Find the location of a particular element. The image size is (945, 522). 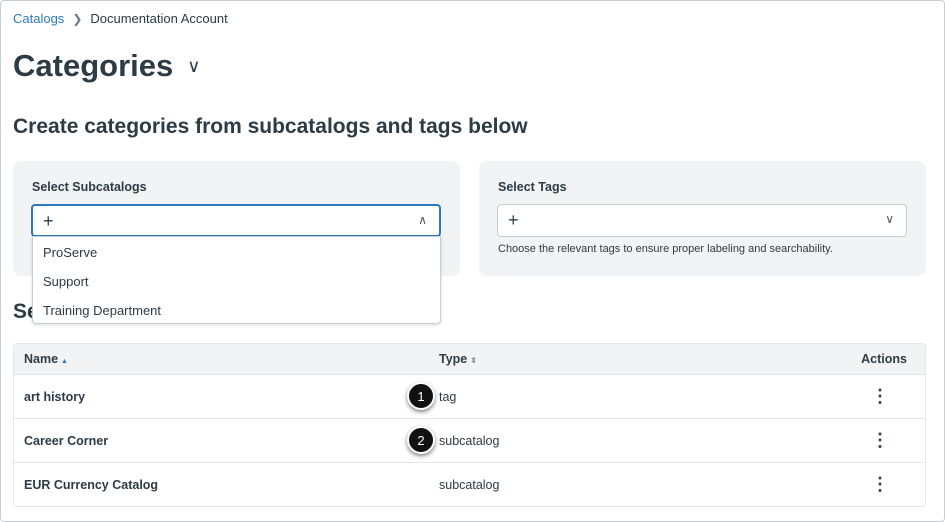

subcatalogs-label: Select Subcatalogs is located at coordinates (89, 187).